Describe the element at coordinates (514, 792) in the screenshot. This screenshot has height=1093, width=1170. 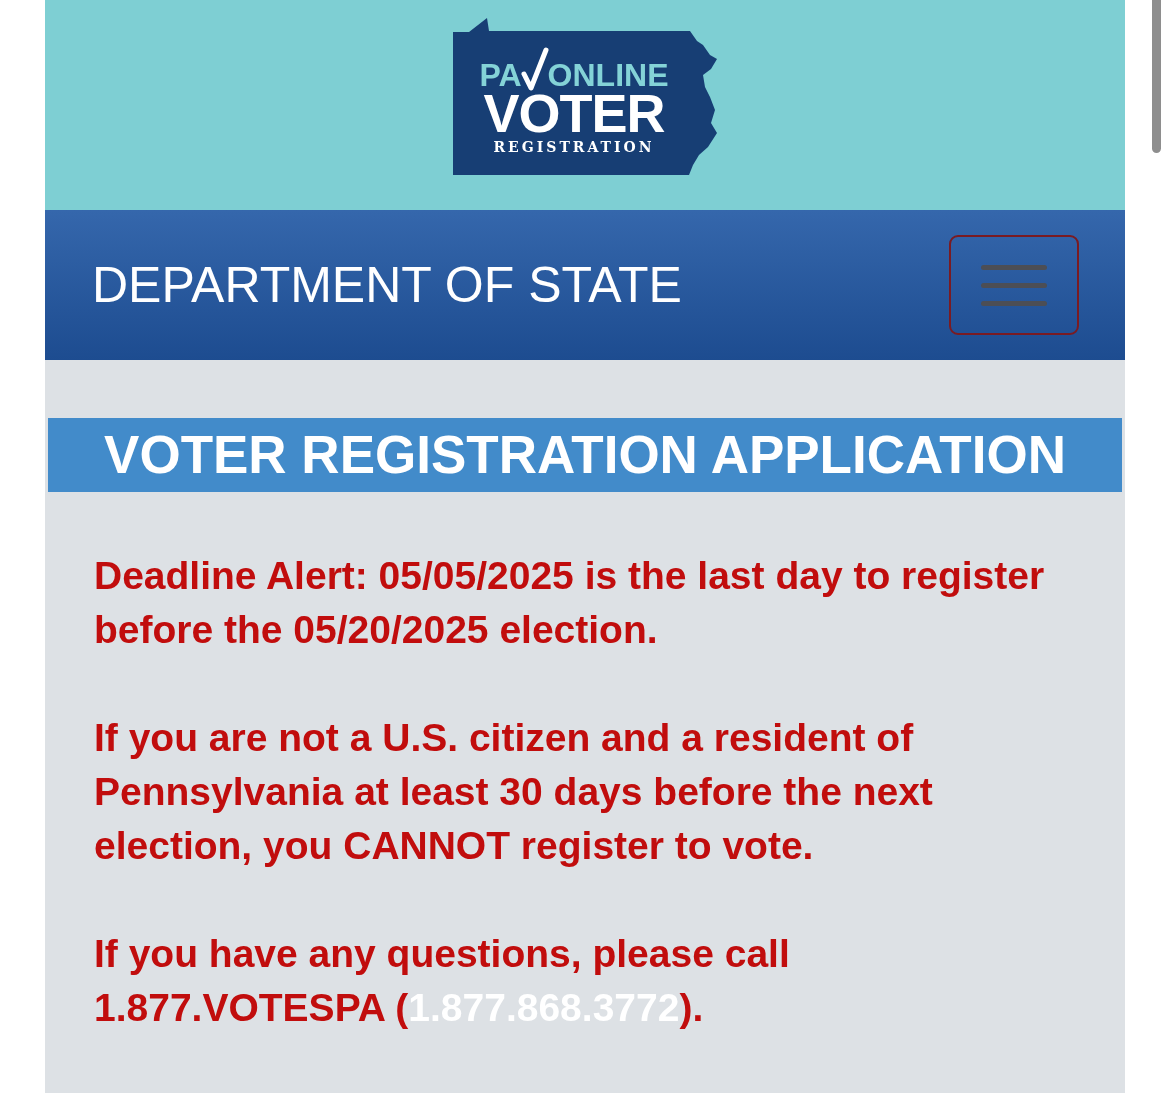
I see `notice-text: If you are not a U.S. citizen and a resident of Pennsylvania at least 30 days before the next election, you CANNOT register to vote.` at that location.